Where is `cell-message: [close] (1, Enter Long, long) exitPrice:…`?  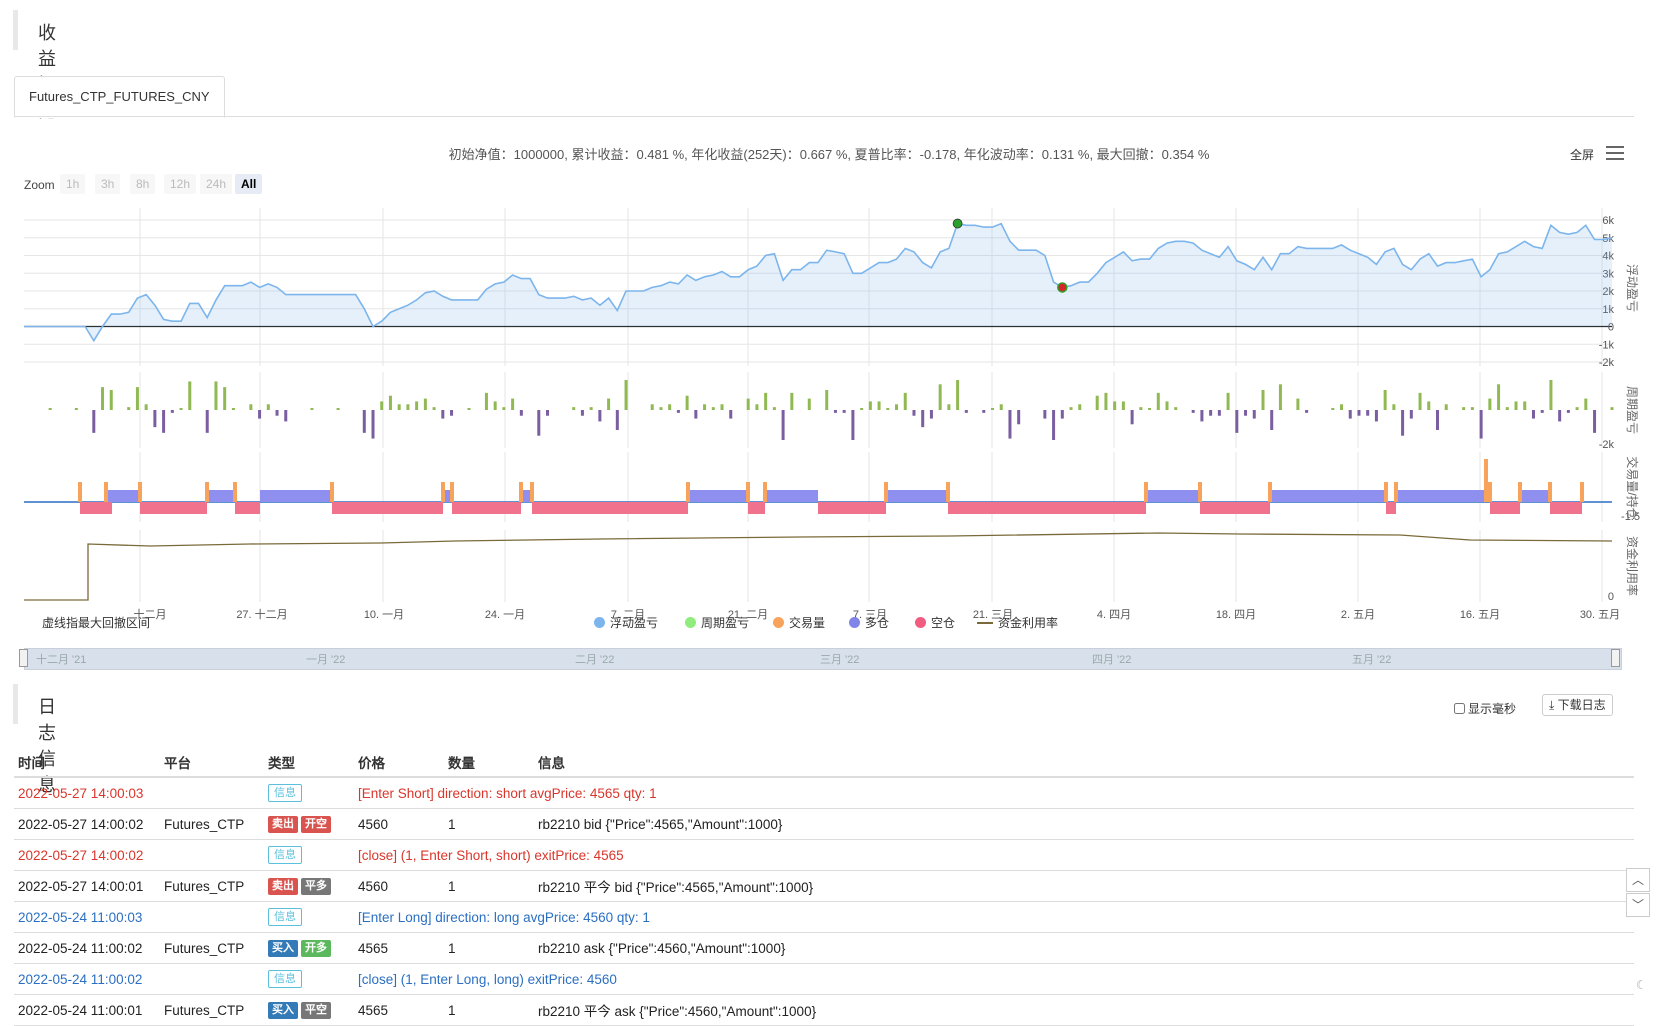
cell-message: [close] (1, Enter Long, long) exitPrice:… is located at coordinates (994, 979).